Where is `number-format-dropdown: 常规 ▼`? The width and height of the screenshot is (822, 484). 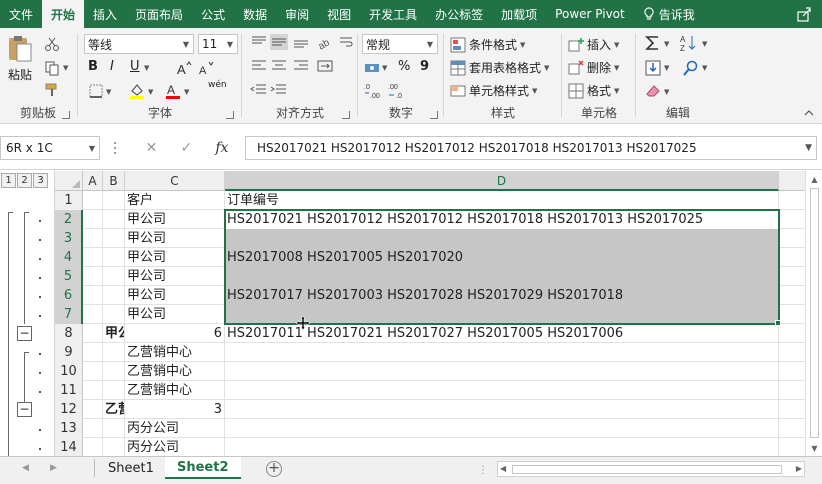
number-format-dropdown: 常规 ▼ is located at coordinates (400, 44).